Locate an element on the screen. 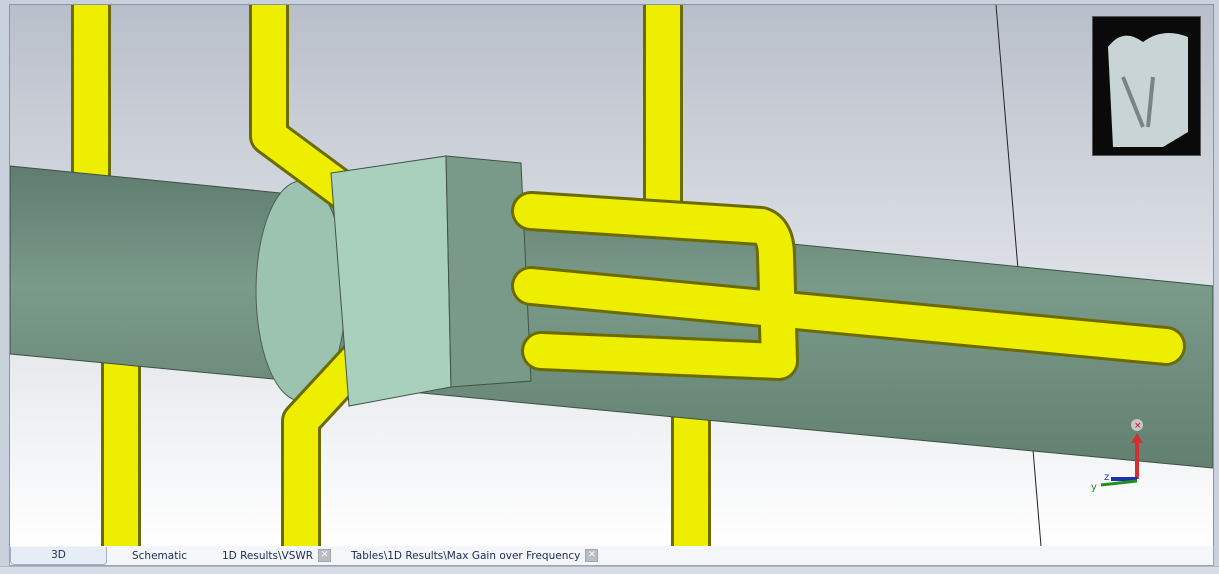  tab-label: 3D is located at coordinates (58, 555).